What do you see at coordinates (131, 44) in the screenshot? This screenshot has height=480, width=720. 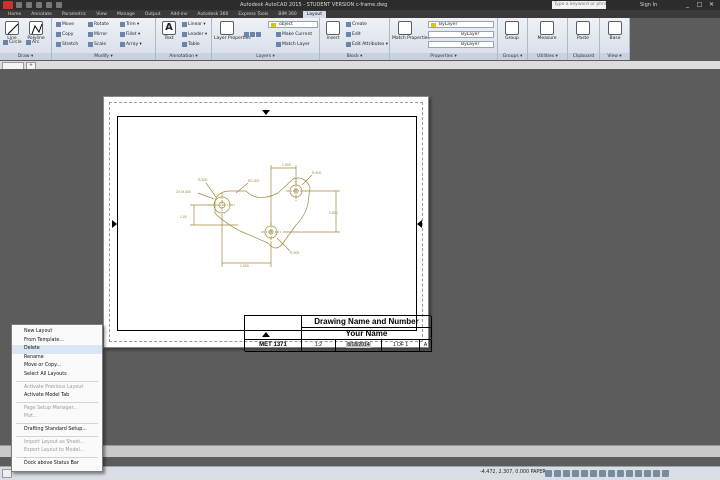 I see `array-button: Array ▾` at bounding box center [131, 44].